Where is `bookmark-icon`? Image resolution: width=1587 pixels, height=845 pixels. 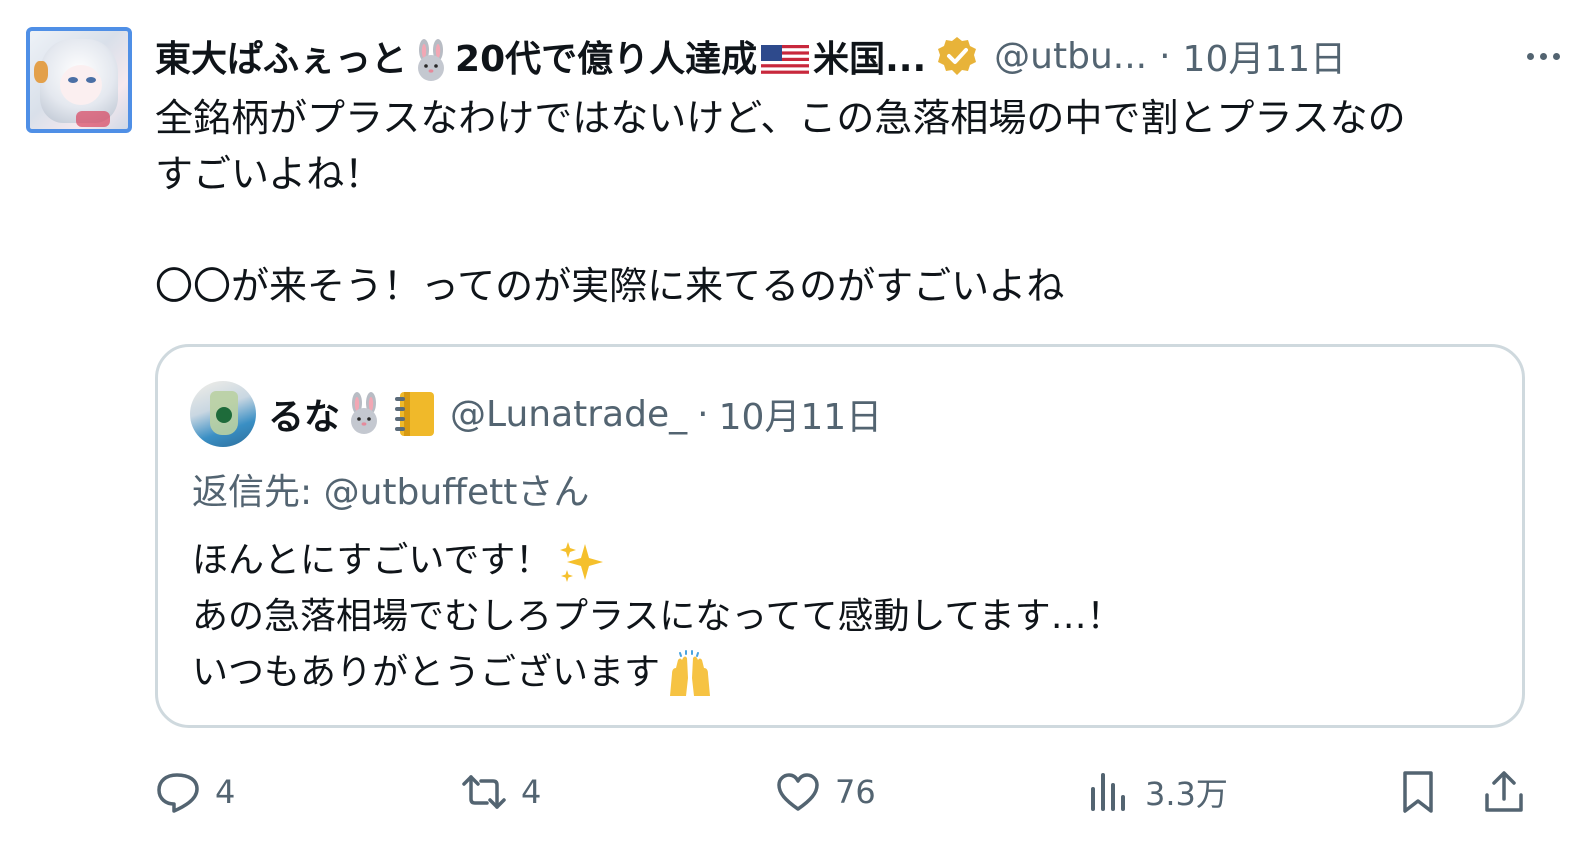 bookmark-icon is located at coordinates (1418, 792).